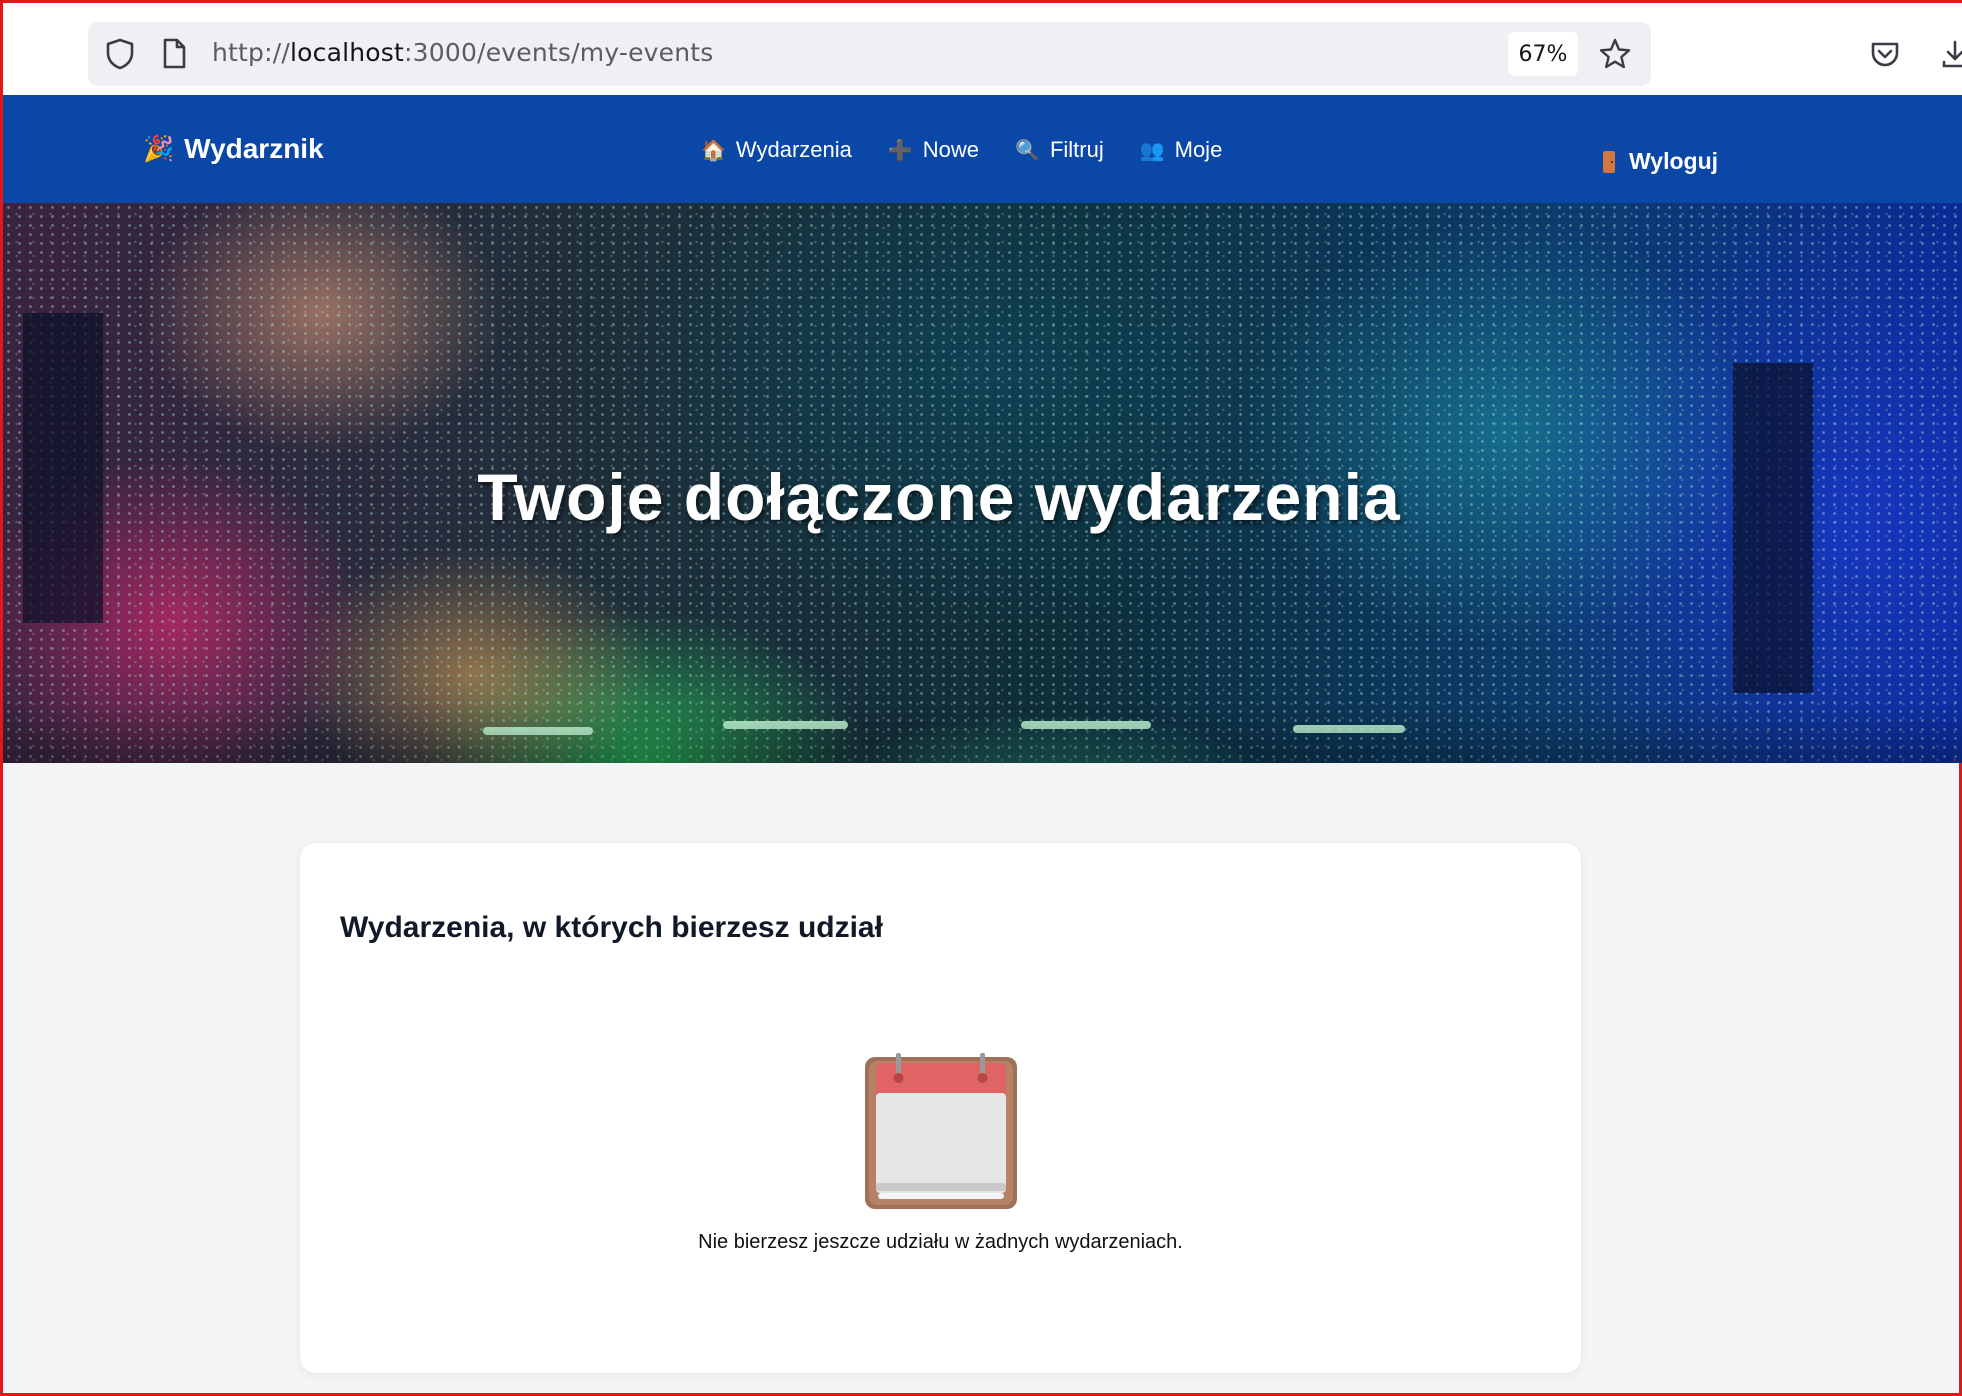  Describe the element at coordinates (713, 150) in the screenshot. I see `house-icon: 🏠` at that location.